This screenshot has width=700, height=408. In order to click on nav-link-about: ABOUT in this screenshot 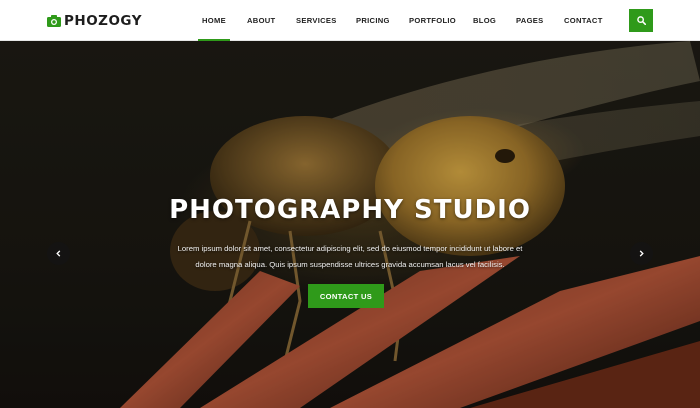, I will do `click(261, 20)`.